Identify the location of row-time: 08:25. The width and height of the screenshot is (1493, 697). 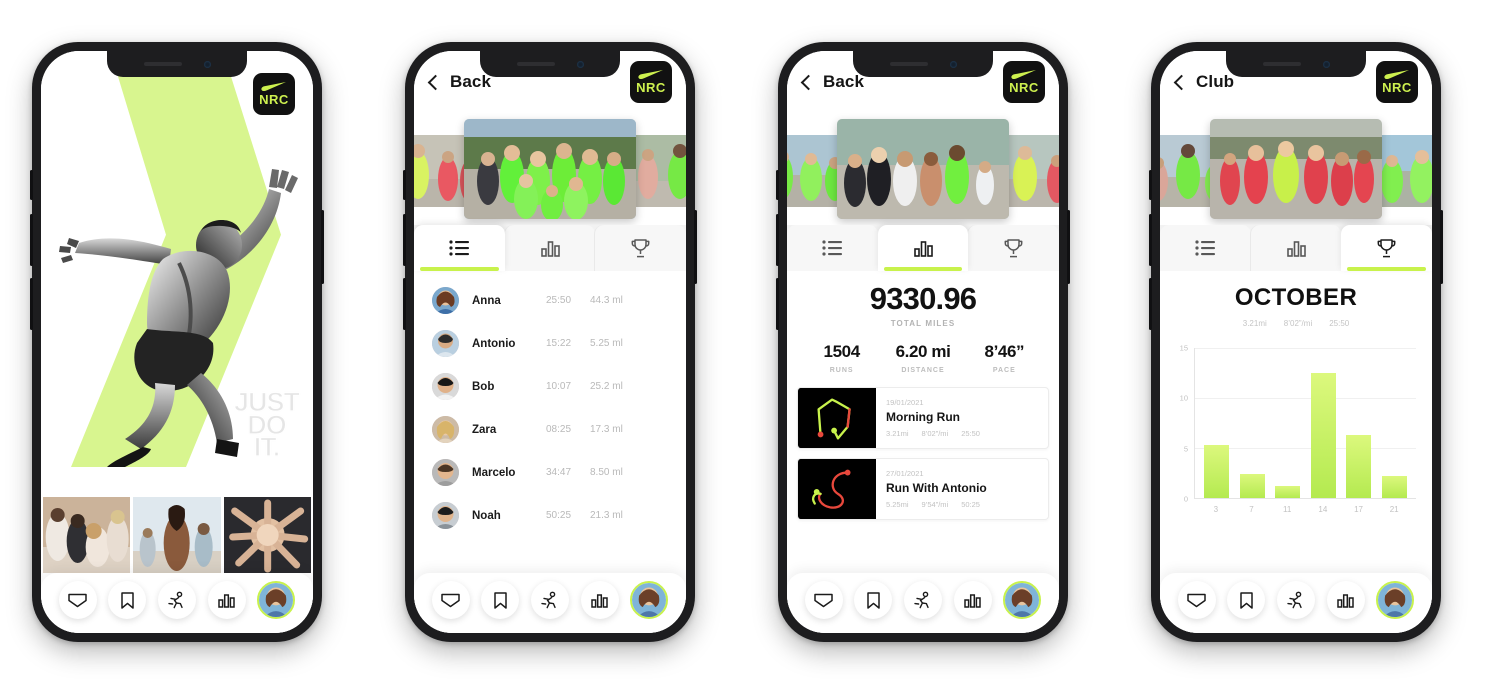
(559, 429).